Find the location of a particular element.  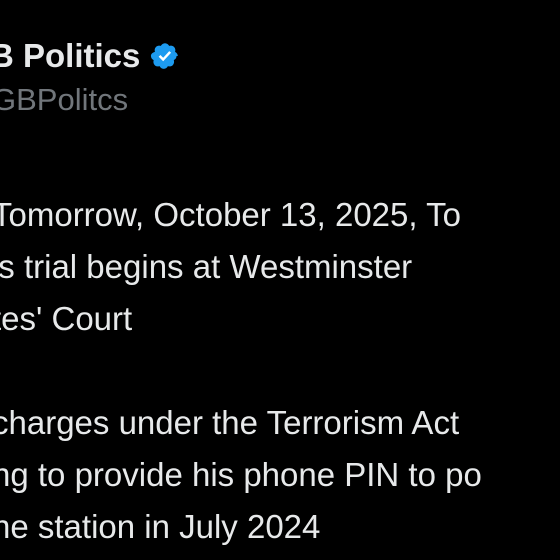

tweet-line: 's trial begins at Westminster is located at coordinates (206, 266).